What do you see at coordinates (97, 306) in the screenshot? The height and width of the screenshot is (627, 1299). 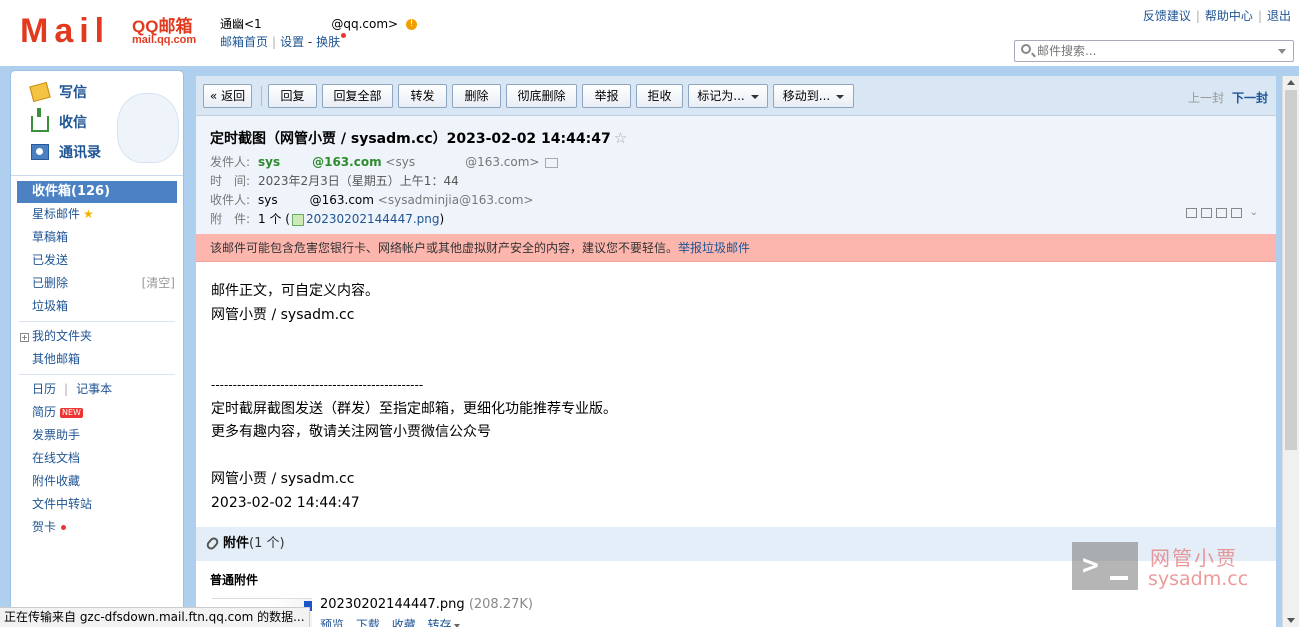 I see `folder-spam: 垃圾箱` at bounding box center [97, 306].